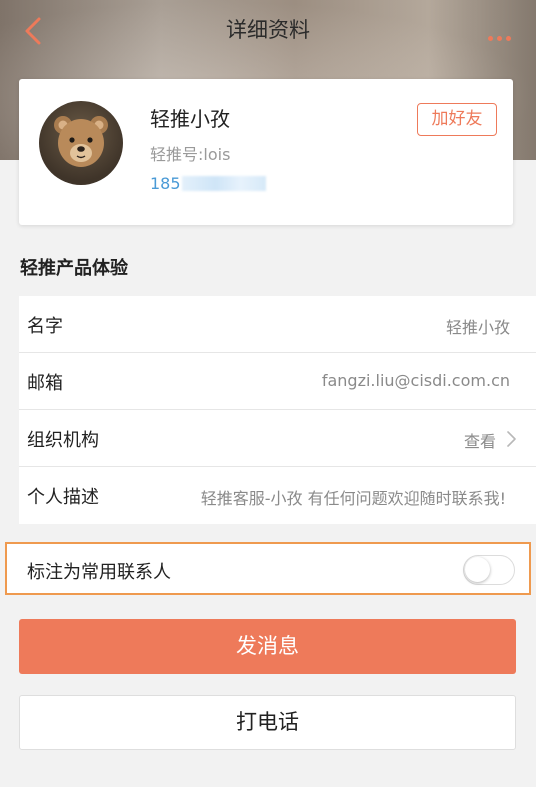 The width and height of the screenshot is (536, 787). I want to click on call-button: 打电话, so click(267, 722).